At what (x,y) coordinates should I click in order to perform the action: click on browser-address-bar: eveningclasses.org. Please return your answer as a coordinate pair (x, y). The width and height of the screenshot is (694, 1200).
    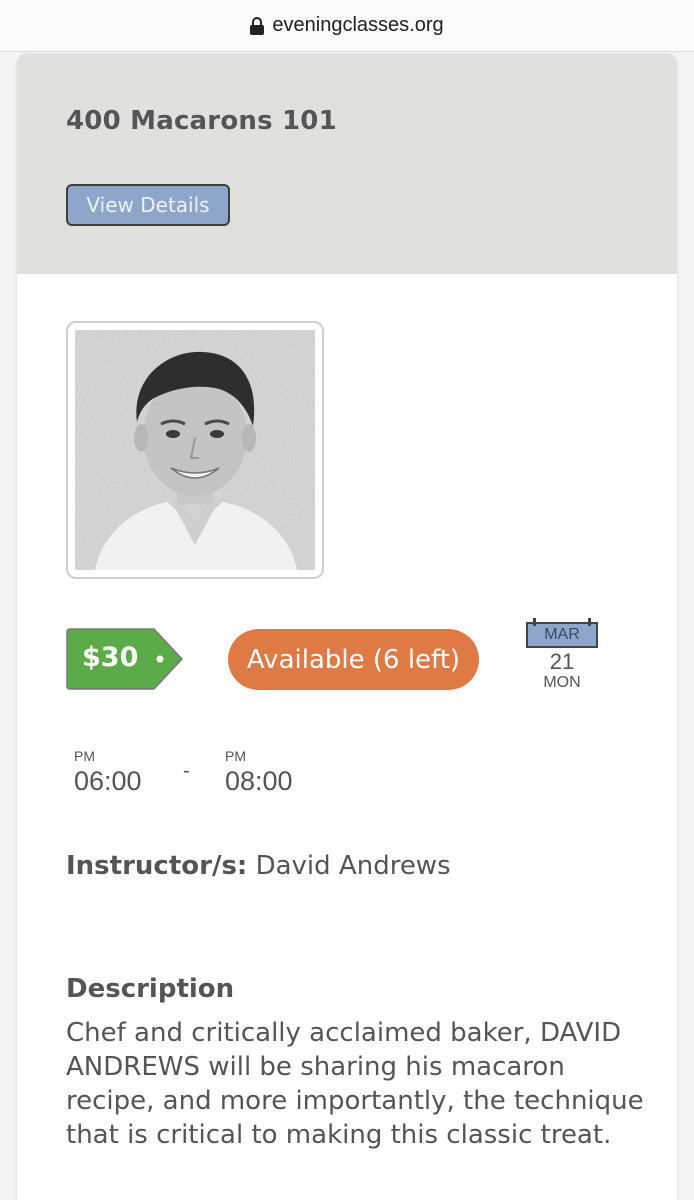
    Looking at the image, I should click on (347, 26).